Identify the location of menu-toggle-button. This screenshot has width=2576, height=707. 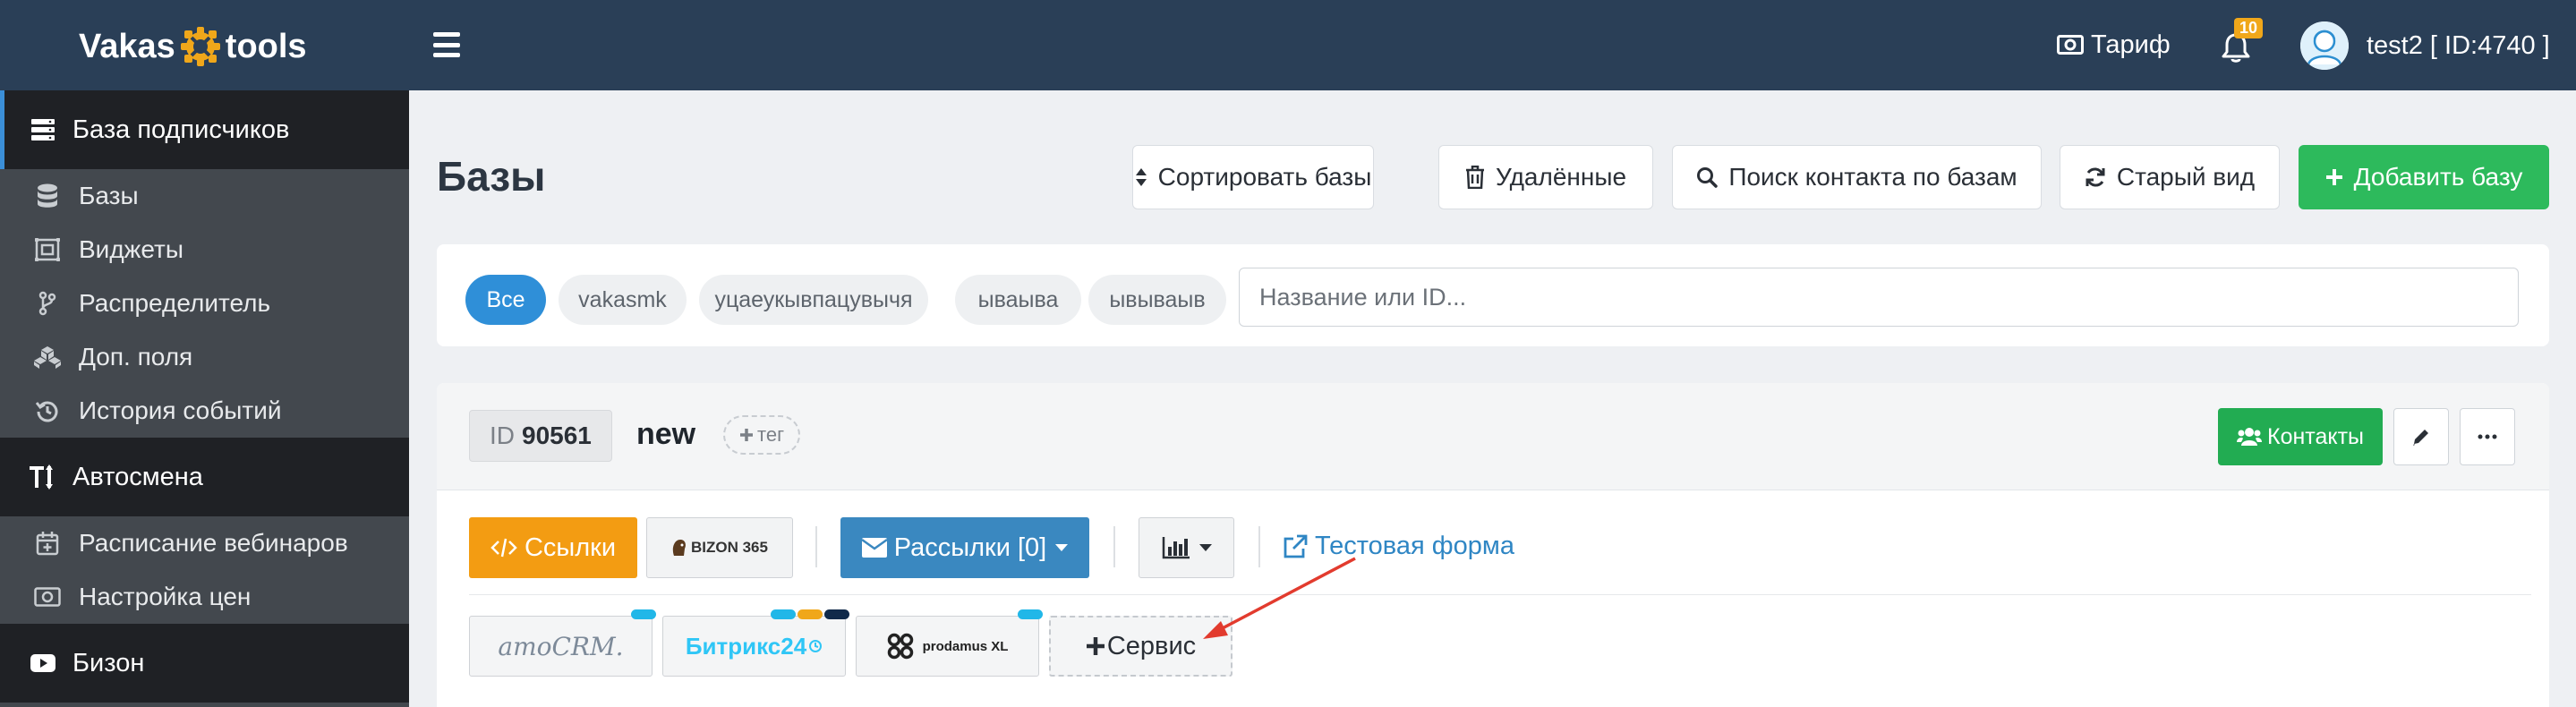
(446, 44).